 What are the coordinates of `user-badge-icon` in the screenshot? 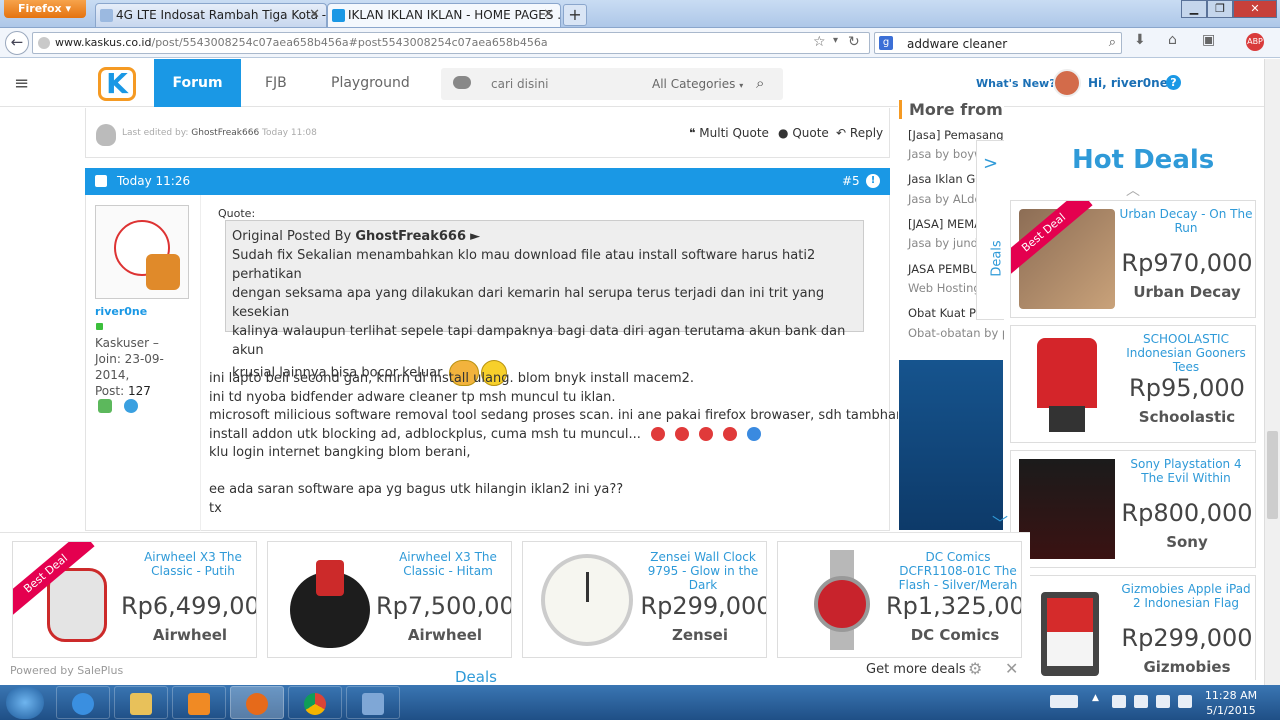 It's located at (131, 406).